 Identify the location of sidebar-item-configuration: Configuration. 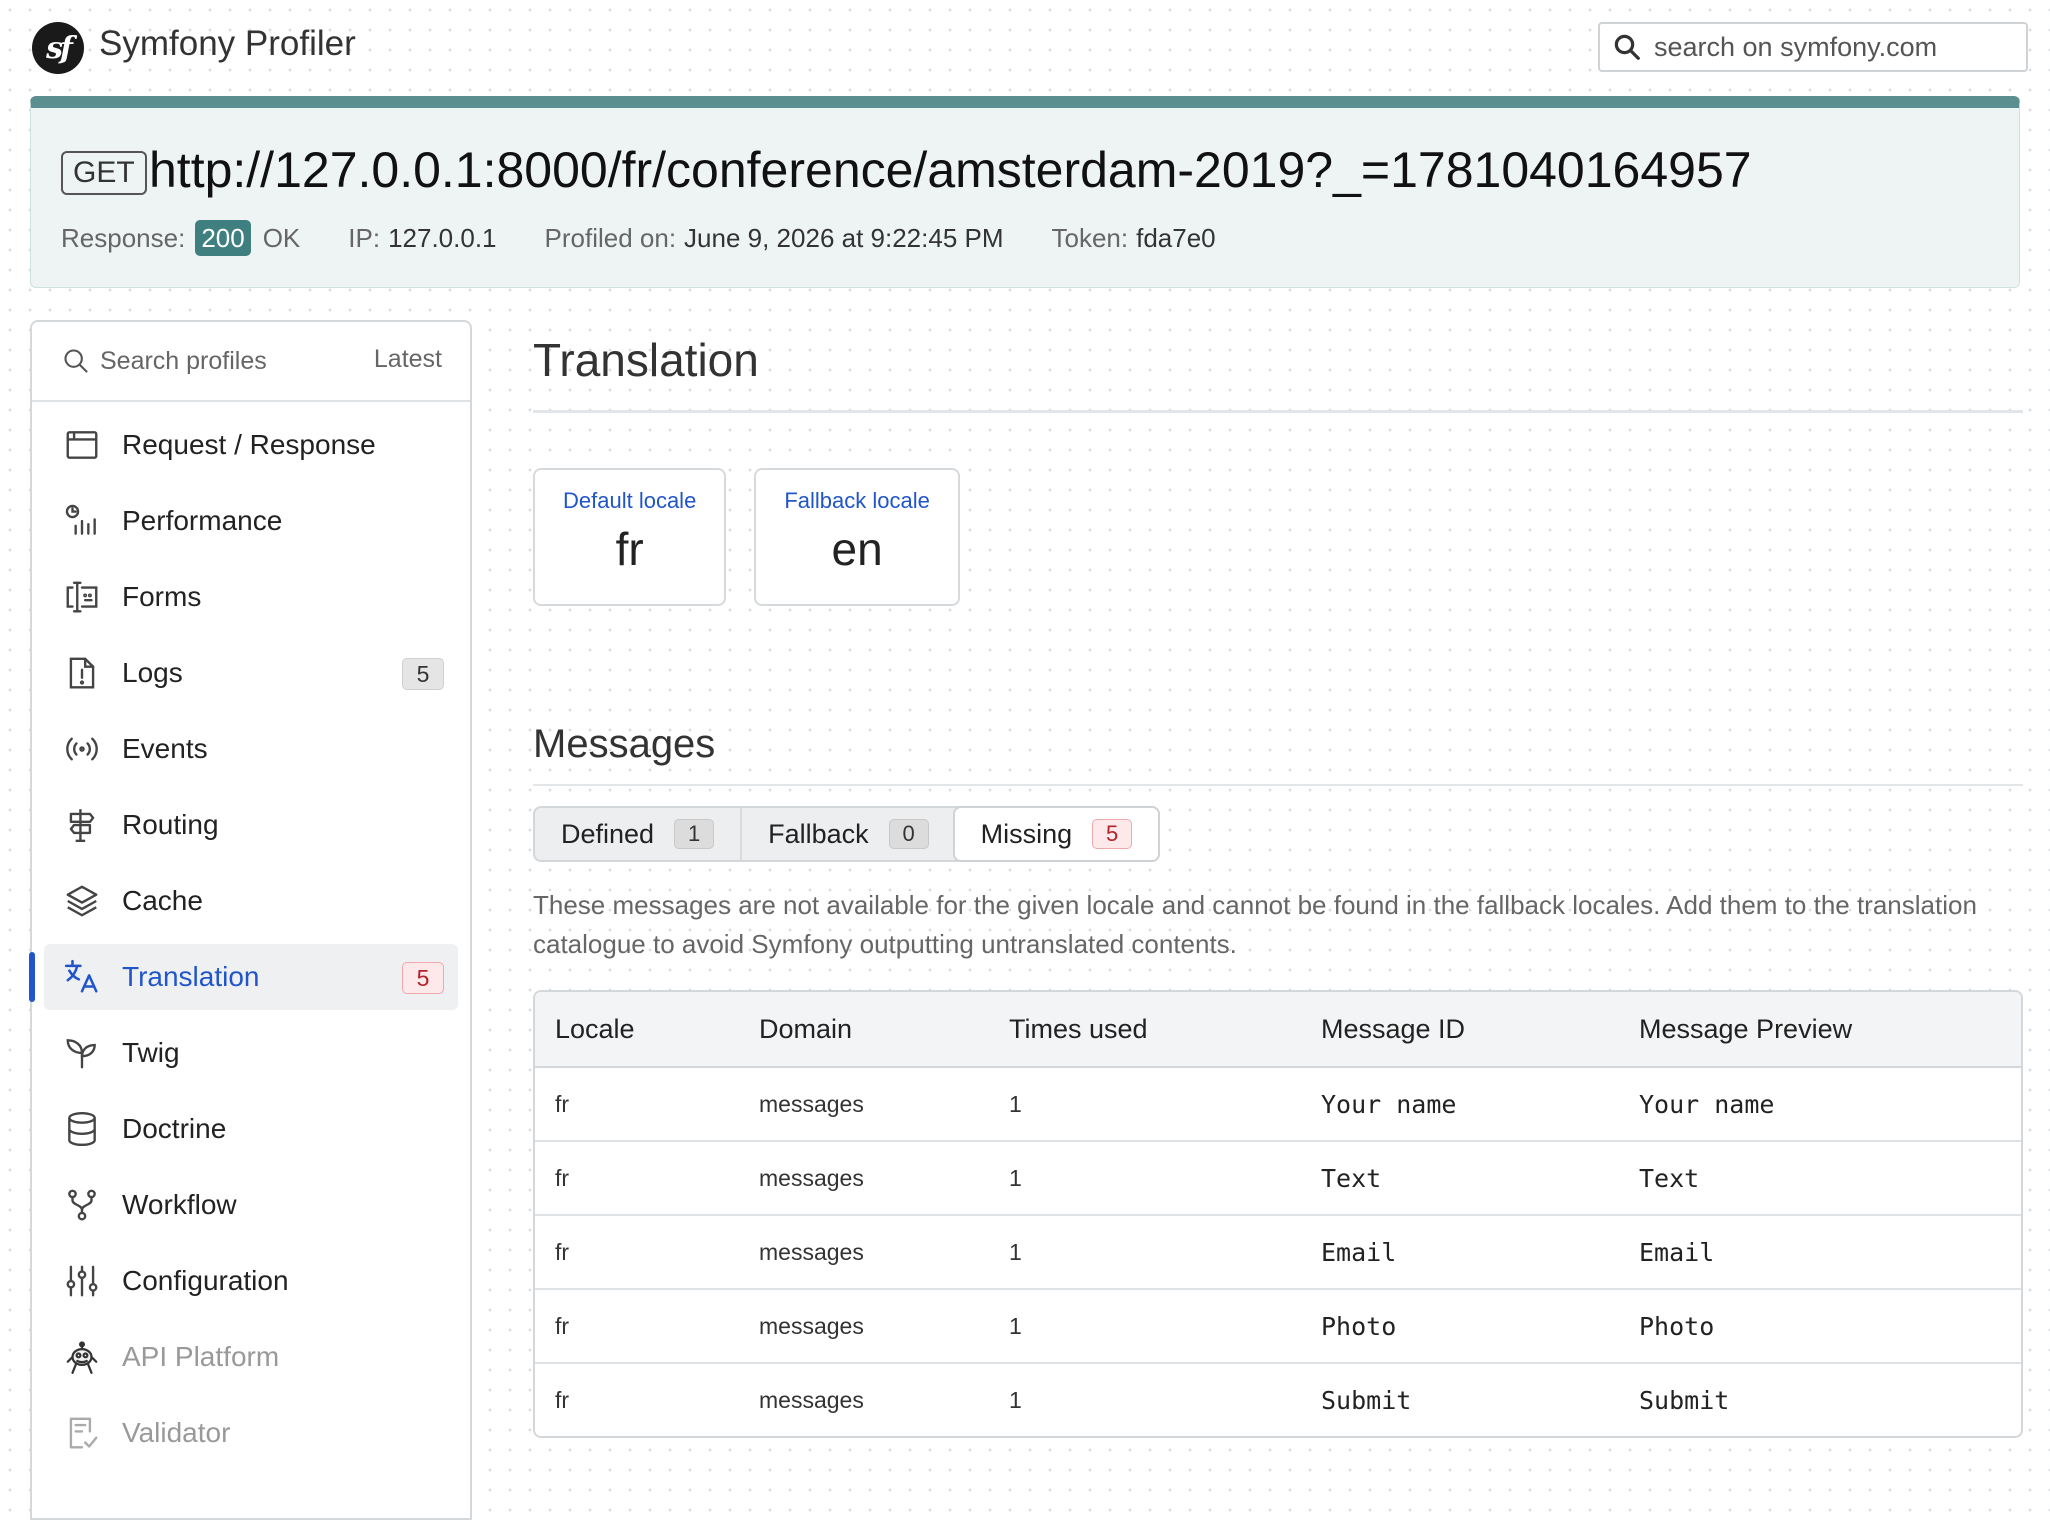
(251, 1281).